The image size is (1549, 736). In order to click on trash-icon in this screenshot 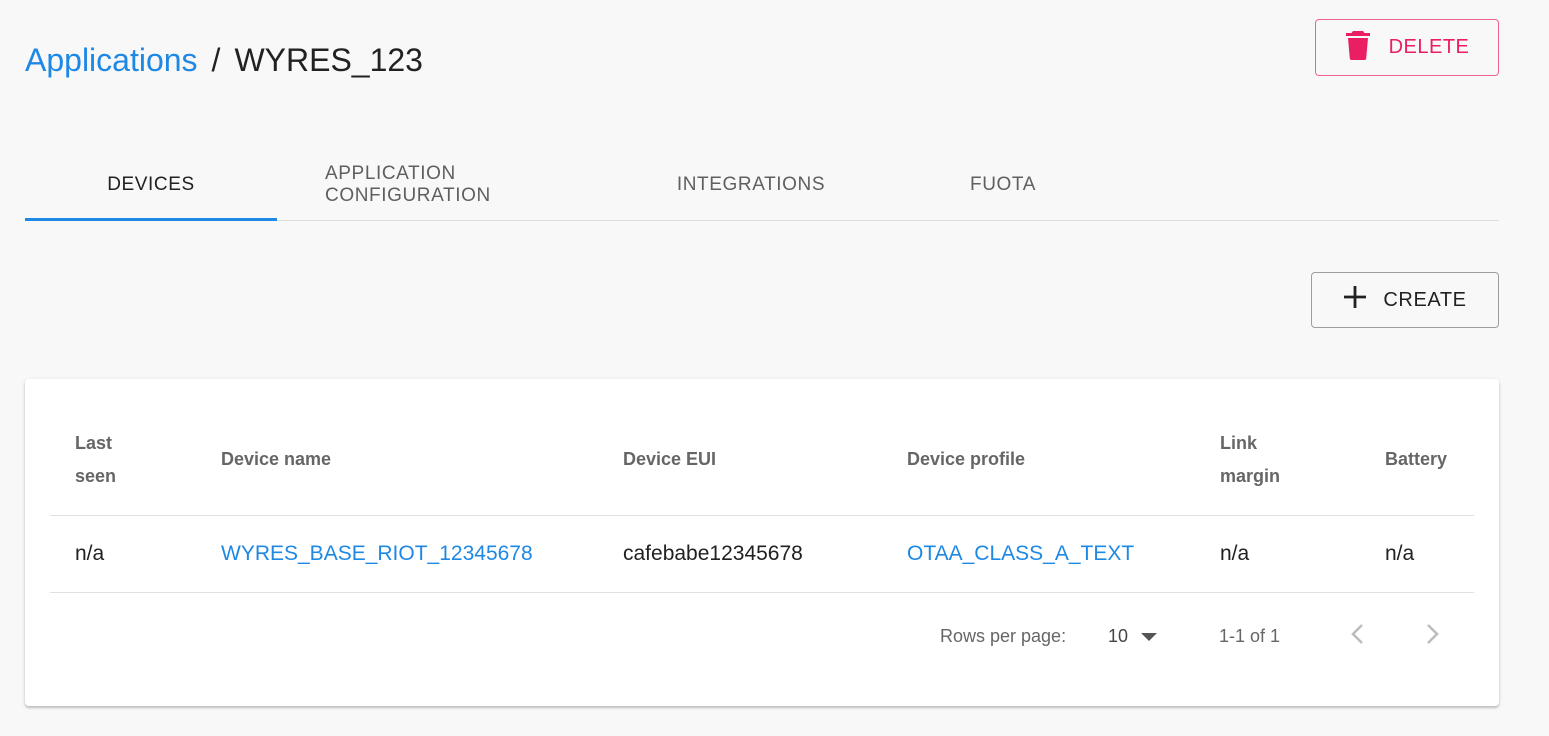, I will do `click(1358, 48)`.